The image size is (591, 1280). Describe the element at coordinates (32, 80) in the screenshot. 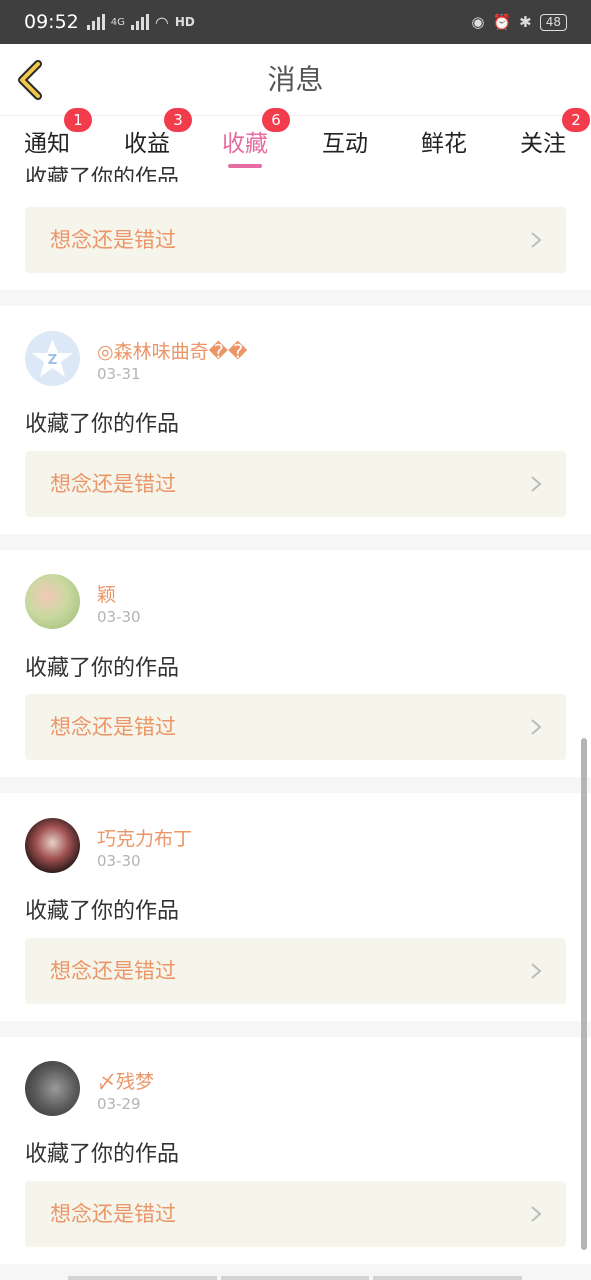

I see `back-arrow-icon` at that location.